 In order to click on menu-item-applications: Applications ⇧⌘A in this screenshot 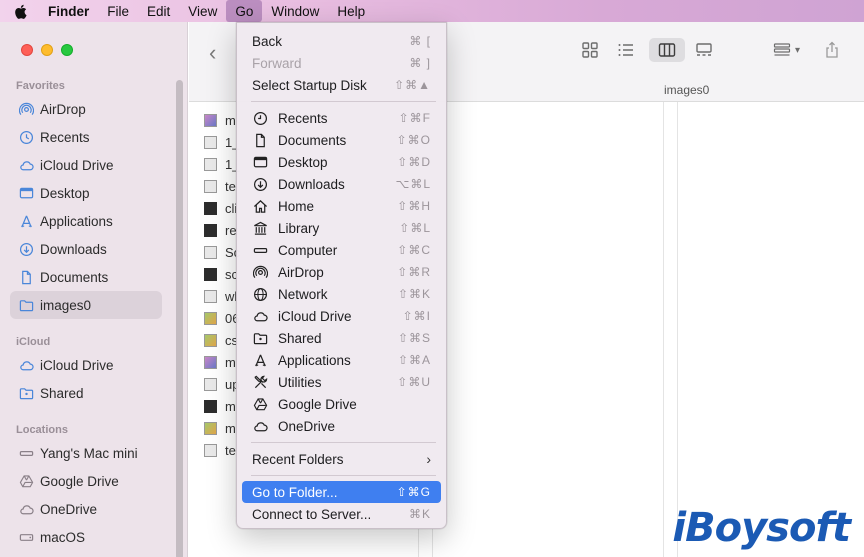, I will do `click(341, 360)`.